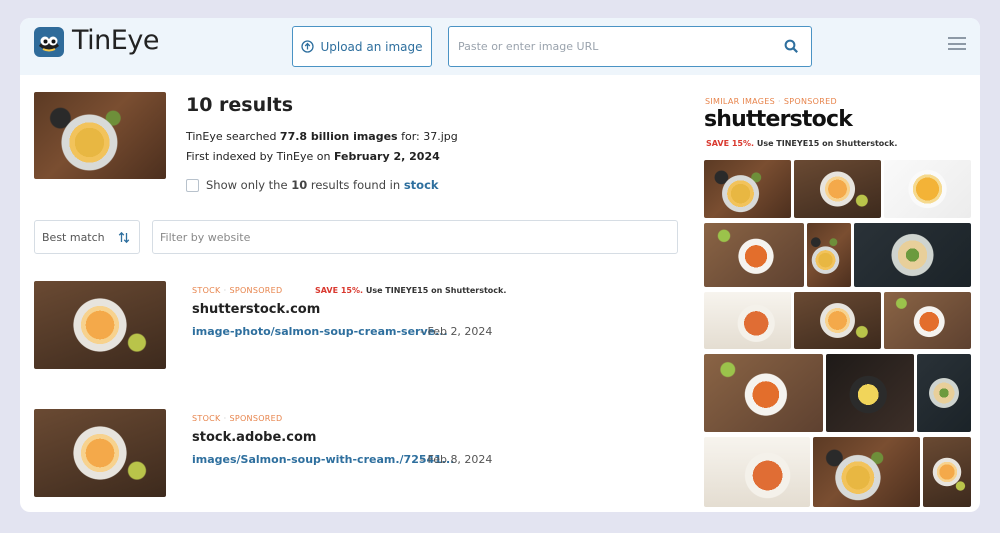 Image resolution: width=1000 pixels, height=533 pixels. What do you see at coordinates (791, 46) in the screenshot?
I see `search-icon` at bounding box center [791, 46].